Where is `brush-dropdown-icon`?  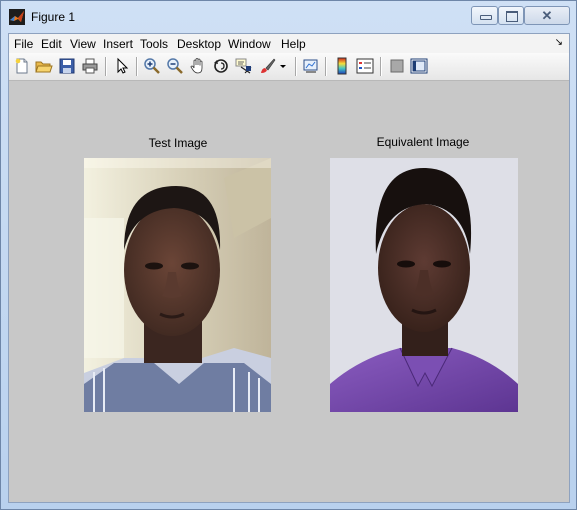 brush-dropdown-icon is located at coordinates (283, 66).